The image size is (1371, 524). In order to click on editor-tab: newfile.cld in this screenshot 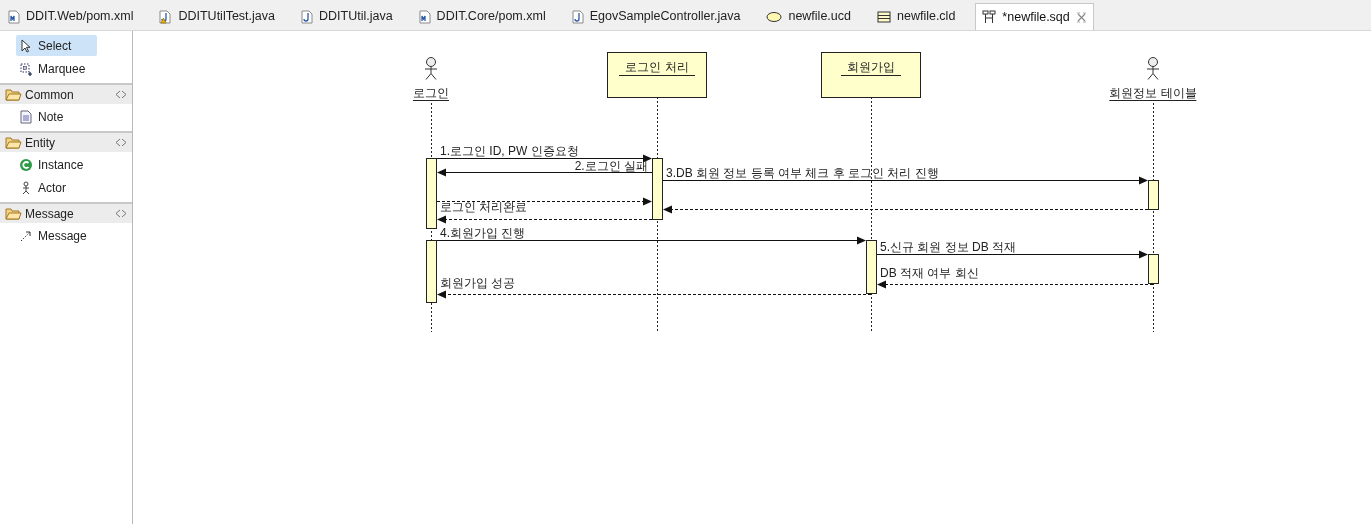, I will do `click(916, 16)`.